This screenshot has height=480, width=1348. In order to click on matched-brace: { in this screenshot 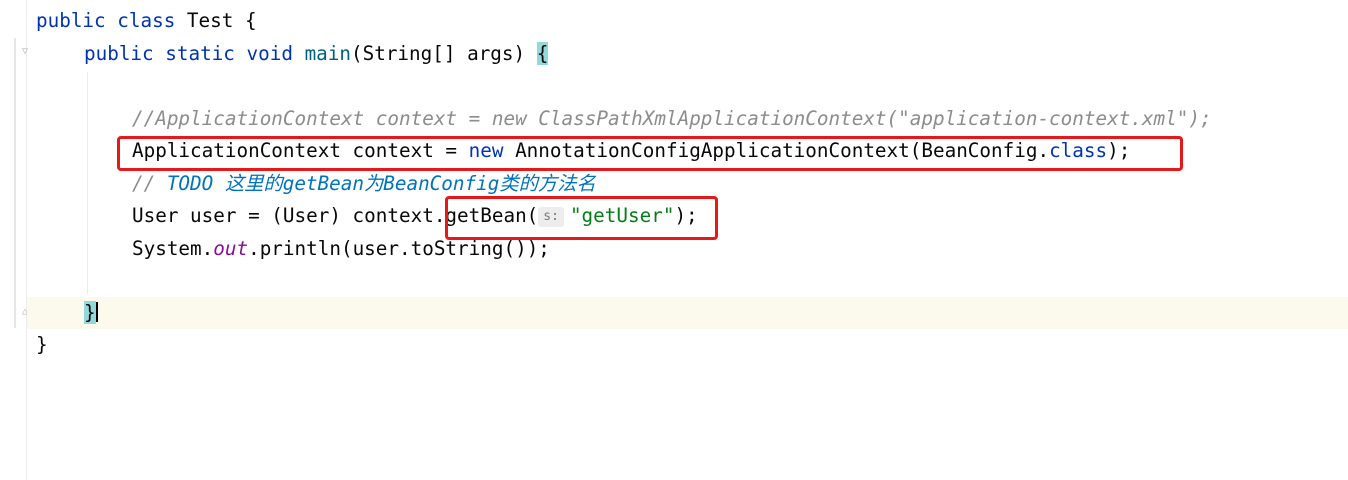, I will do `click(542, 53)`.